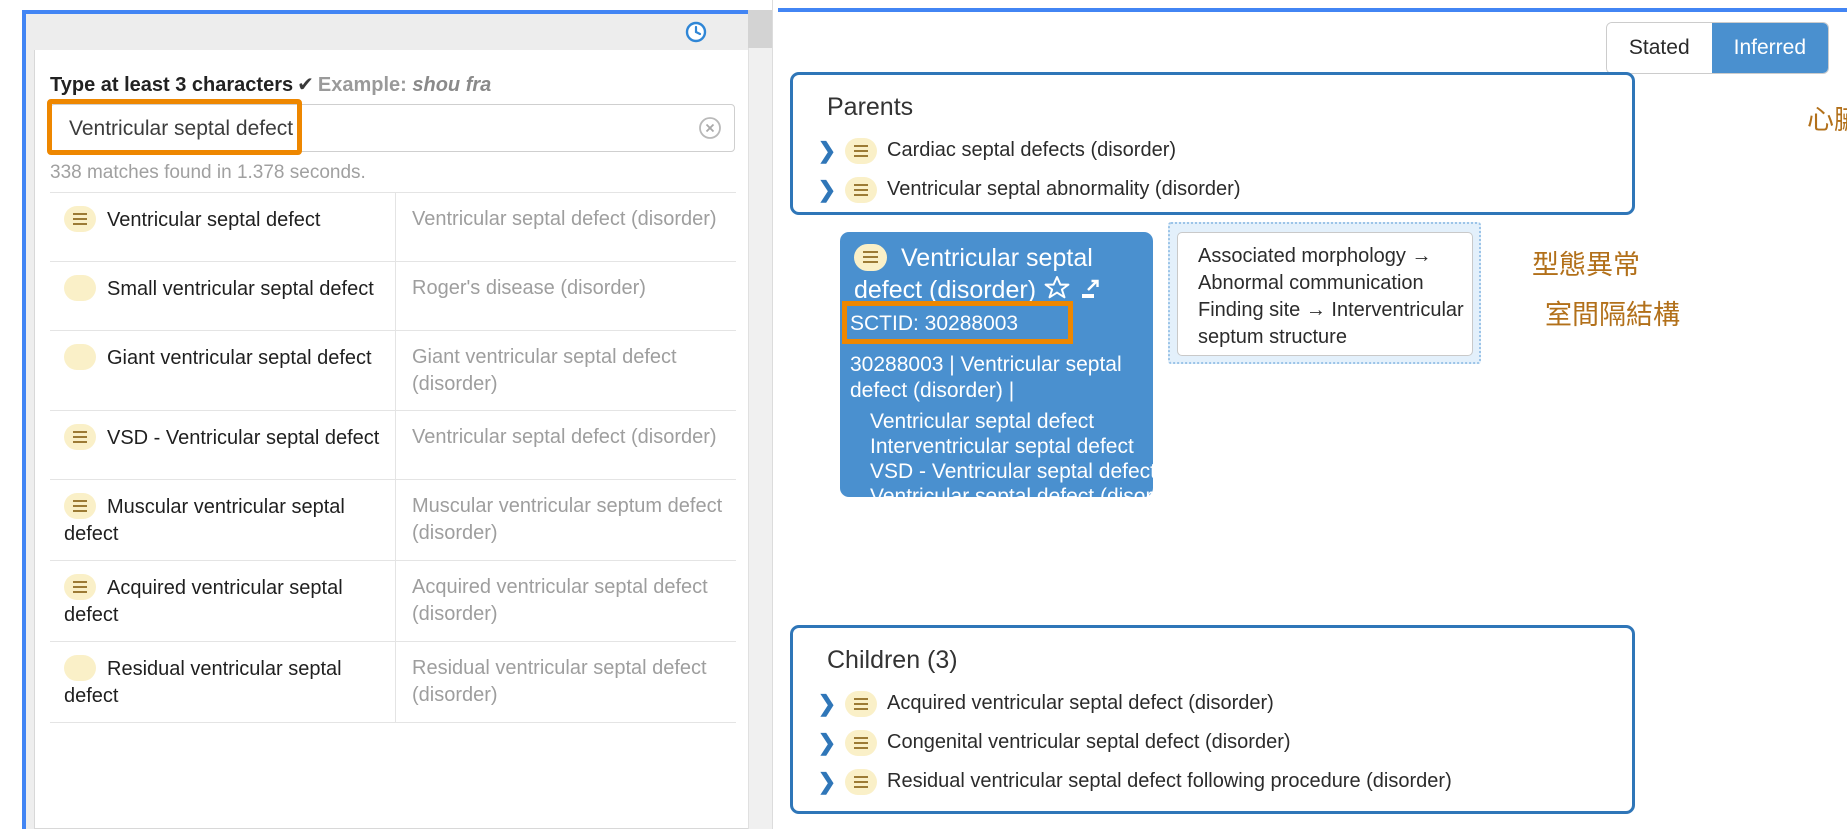 This screenshot has width=1847, height=829. Describe the element at coordinates (208, 172) in the screenshot. I see `match-count-text: 338 matches found in 1.378 seconds.` at that location.